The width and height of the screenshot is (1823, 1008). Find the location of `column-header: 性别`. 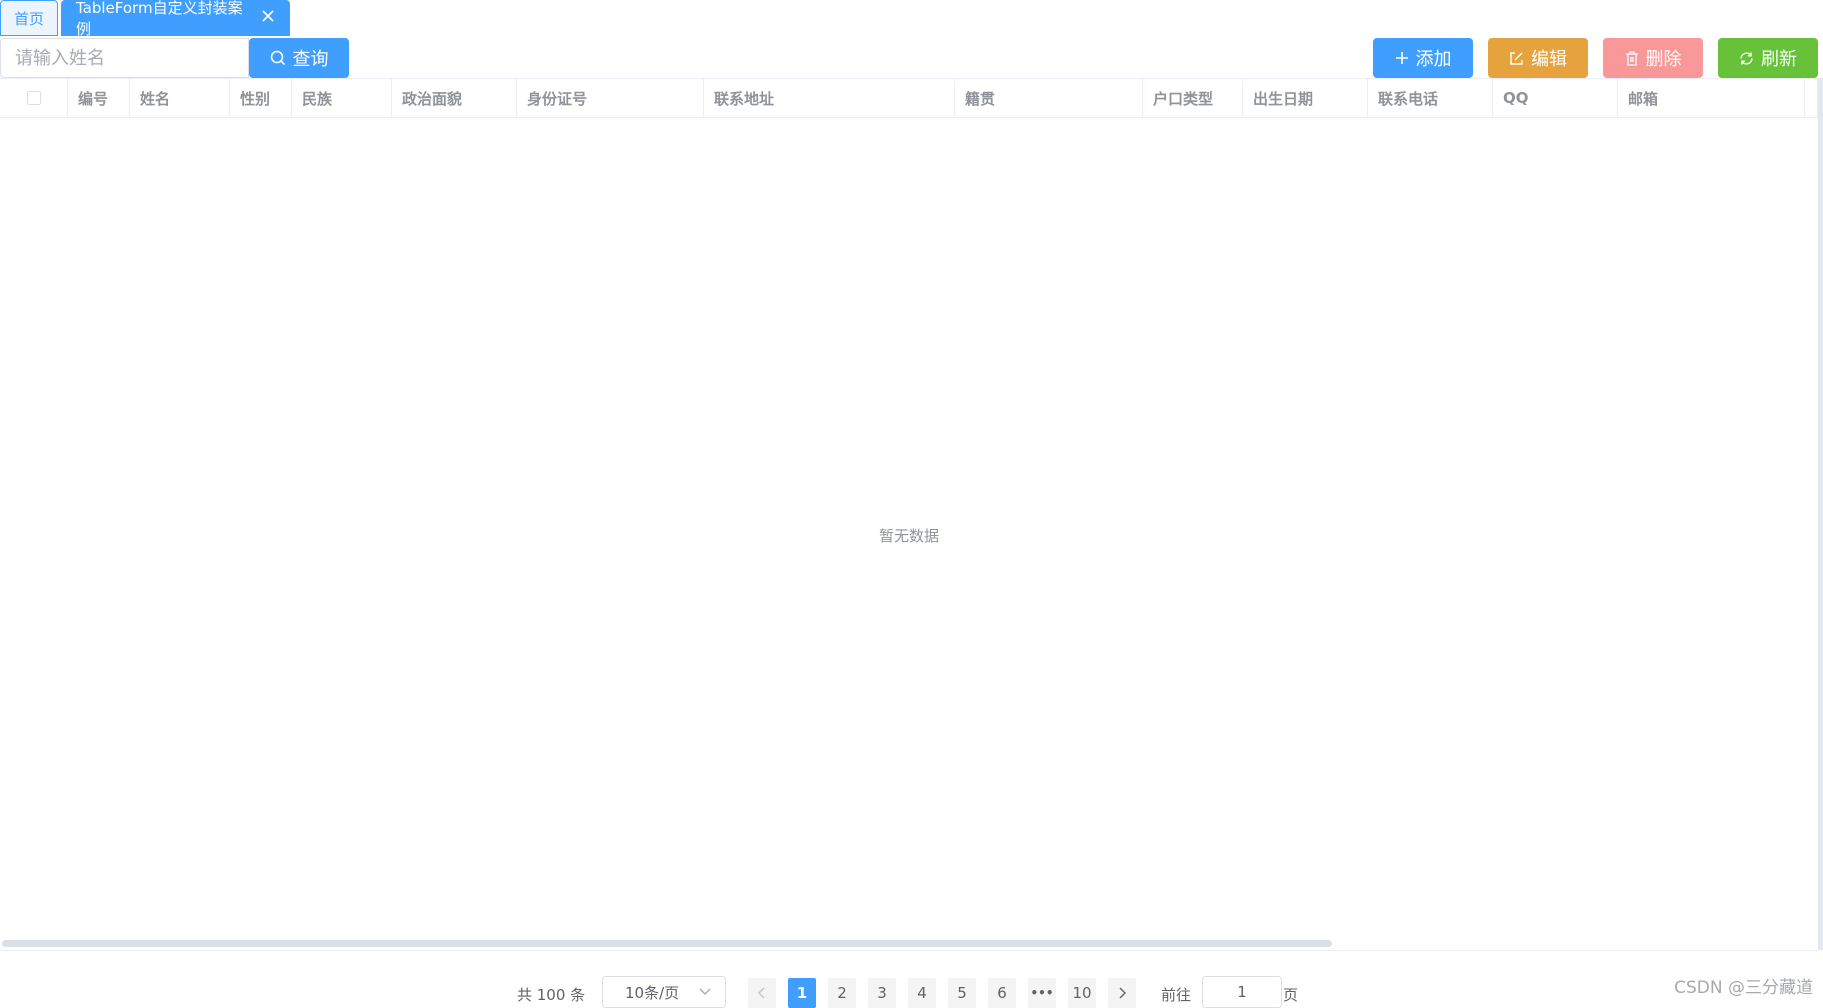

column-header: 性别 is located at coordinates (261, 98).